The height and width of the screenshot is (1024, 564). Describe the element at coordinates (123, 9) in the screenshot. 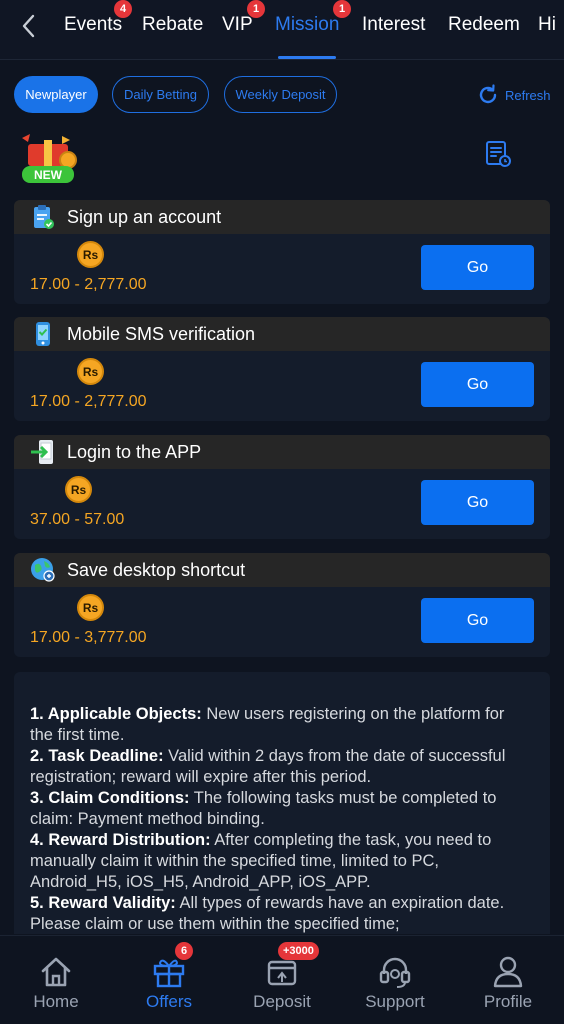

I see `tab-events-badge: 4` at that location.